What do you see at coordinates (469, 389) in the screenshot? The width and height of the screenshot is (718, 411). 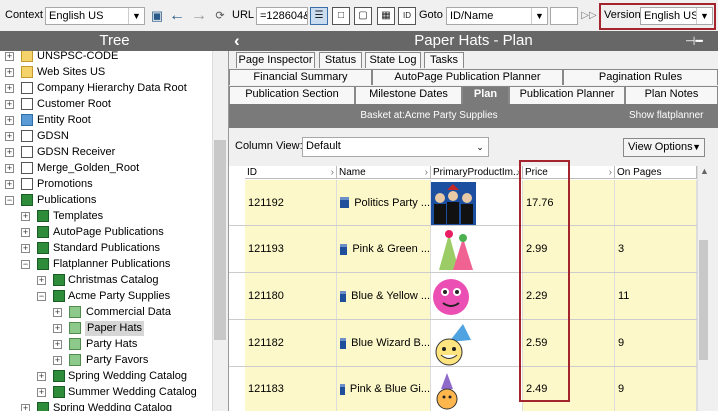 I see `table-row: 121183 Pink & Blue Gi... 2.49 9` at bounding box center [469, 389].